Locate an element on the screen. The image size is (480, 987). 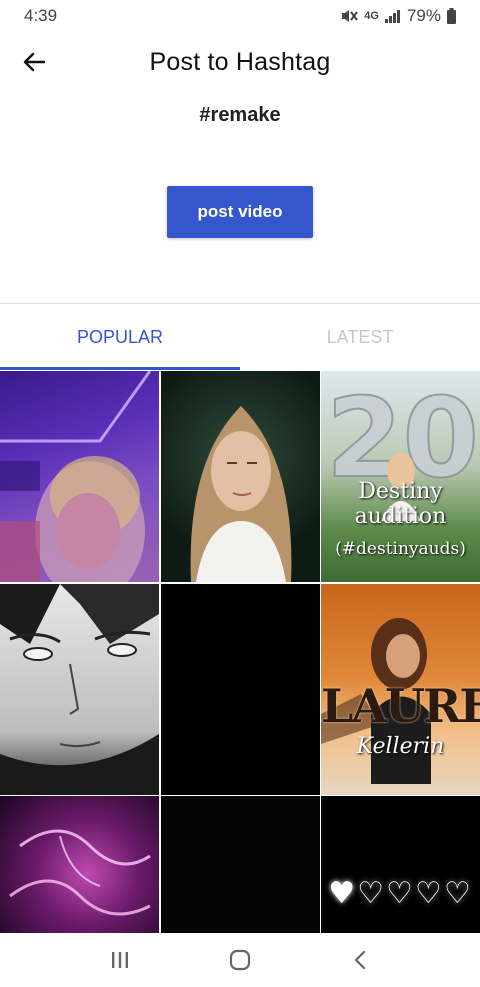
video-thumbnail-hearts: ♥♡♡♡♡ is located at coordinates (400, 864).